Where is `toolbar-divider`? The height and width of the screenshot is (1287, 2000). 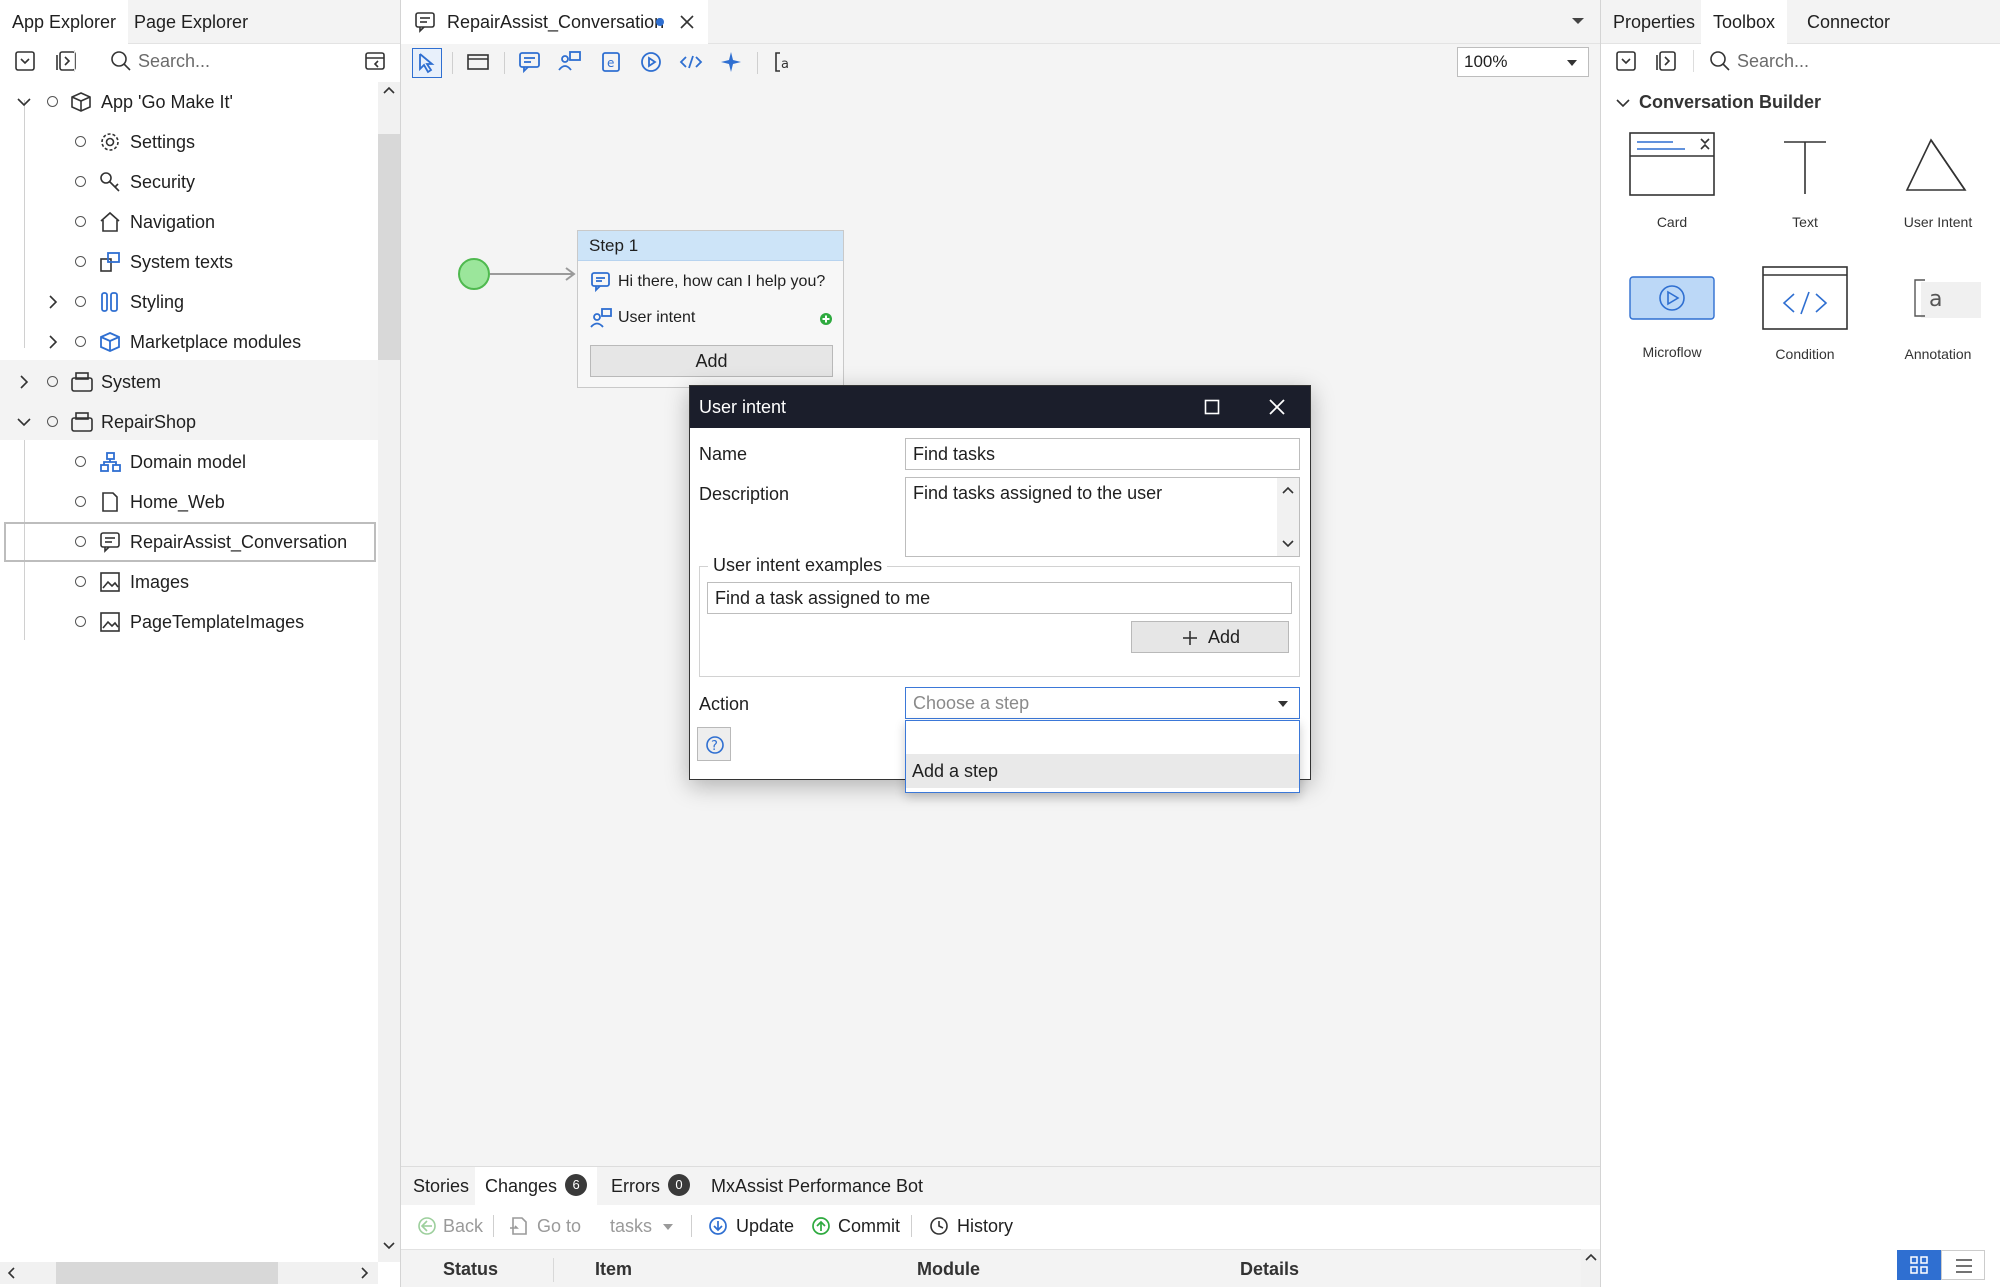
toolbar-divider is located at coordinates (74, 61).